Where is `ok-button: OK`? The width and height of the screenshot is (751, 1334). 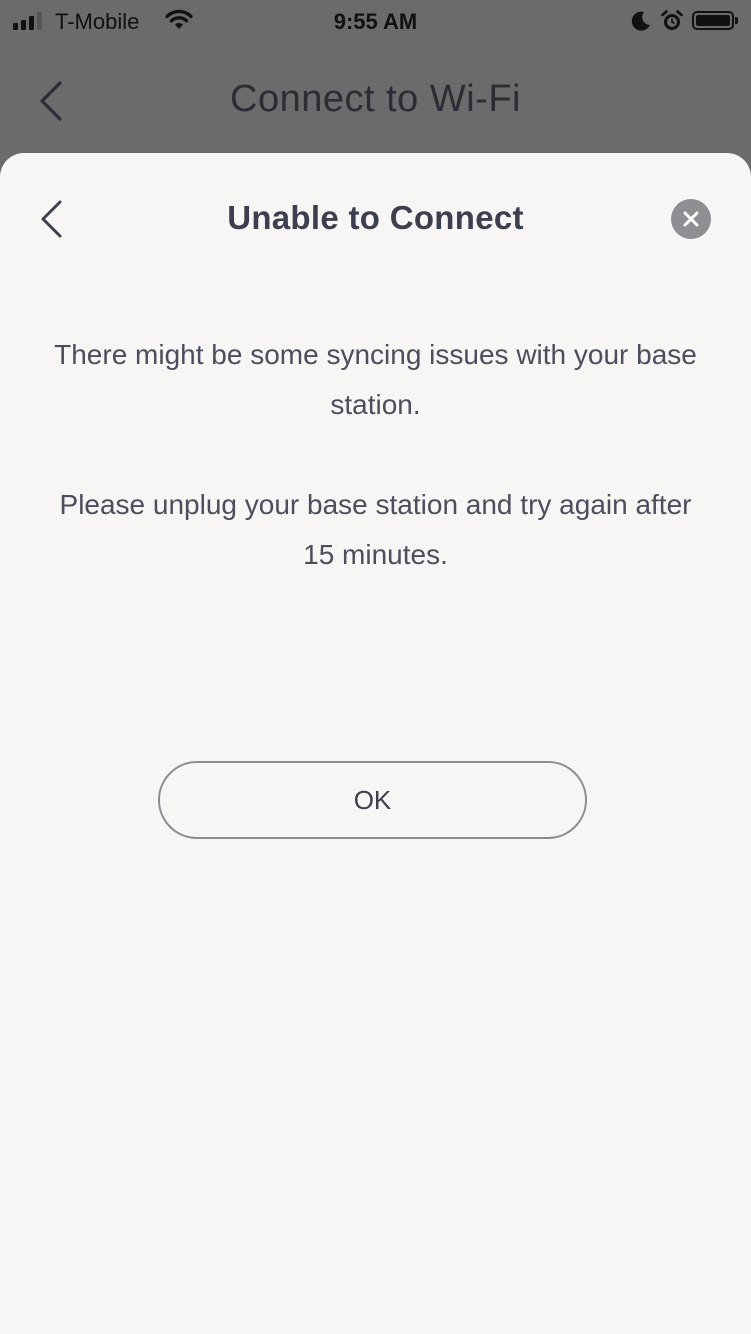 ok-button: OK is located at coordinates (372, 800).